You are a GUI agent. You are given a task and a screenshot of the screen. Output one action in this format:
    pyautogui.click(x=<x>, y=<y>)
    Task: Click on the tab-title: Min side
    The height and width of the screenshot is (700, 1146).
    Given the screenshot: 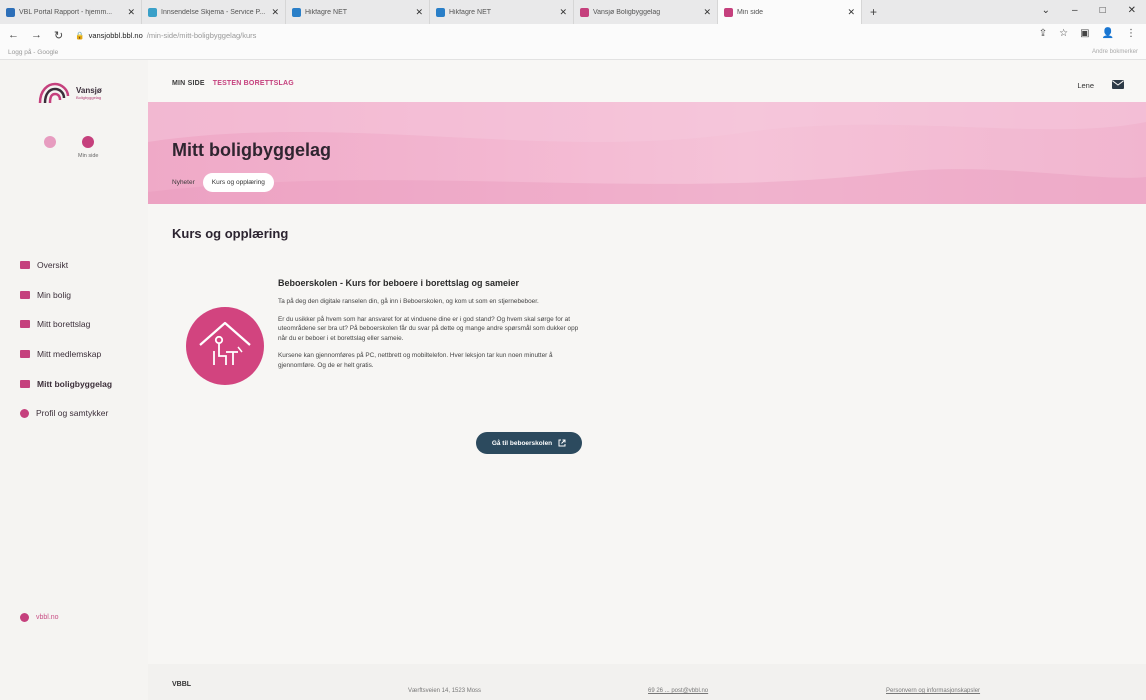 What is the action you would take?
    pyautogui.click(x=750, y=12)
    